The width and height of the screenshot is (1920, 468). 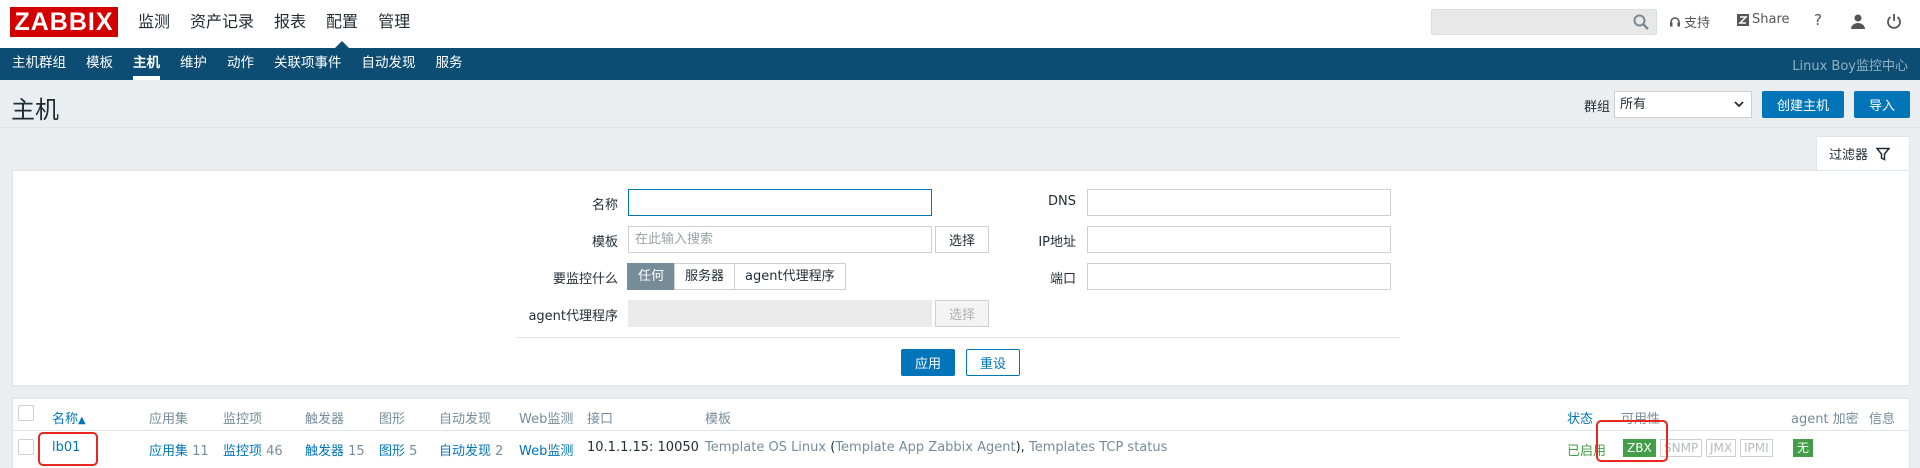 What do you see at coordinates (993, 362) in the screenshot?
I see `reset-button: 重设` at bounding box center [993, 362].